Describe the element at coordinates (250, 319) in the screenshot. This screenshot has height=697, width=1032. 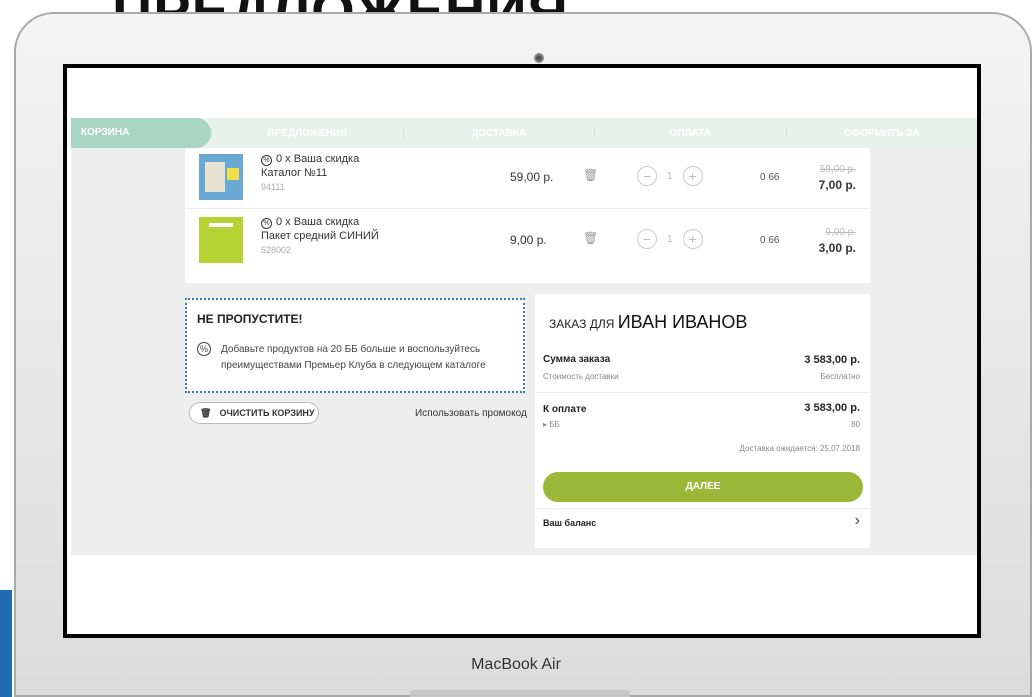
I see `promo-title: НЕ ПРОПУСТИТЕ!` at that location.